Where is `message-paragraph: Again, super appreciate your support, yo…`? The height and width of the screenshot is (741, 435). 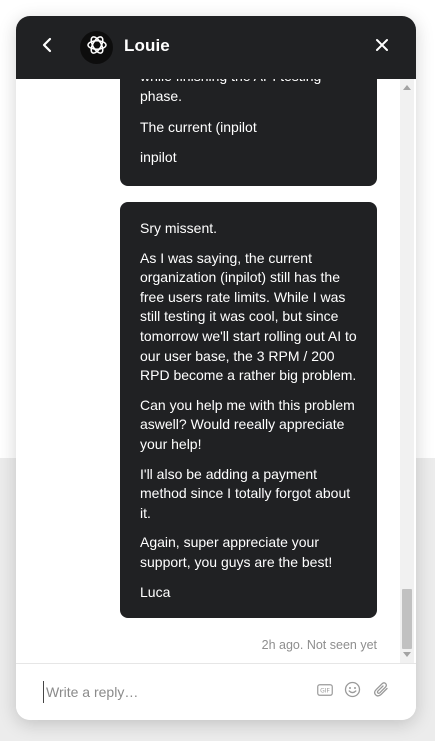 message-paragraph: Again, super appreciate your support, yo… is located at coordinates (236, 552).